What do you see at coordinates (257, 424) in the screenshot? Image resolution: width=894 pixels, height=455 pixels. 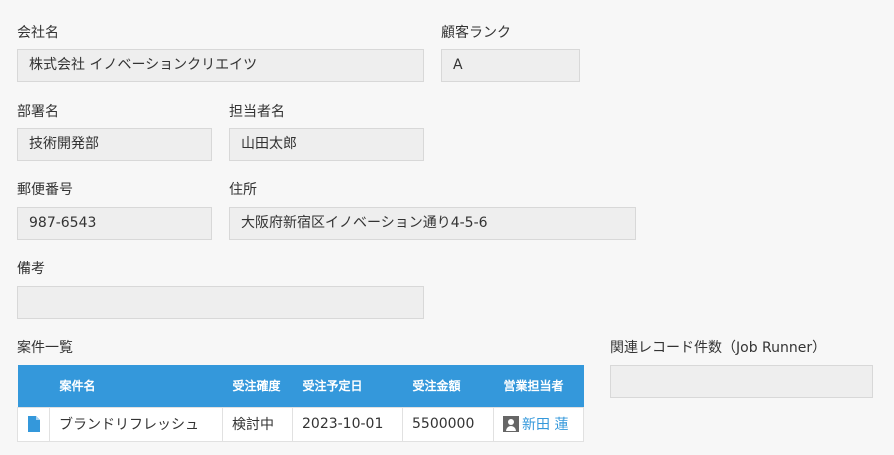 I see `deal-status-cell: 検討中` at bounding box center [257, 424].